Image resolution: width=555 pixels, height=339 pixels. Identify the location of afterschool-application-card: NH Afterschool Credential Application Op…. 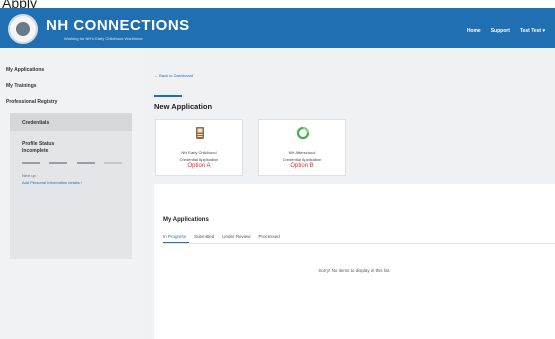
(302, 147).